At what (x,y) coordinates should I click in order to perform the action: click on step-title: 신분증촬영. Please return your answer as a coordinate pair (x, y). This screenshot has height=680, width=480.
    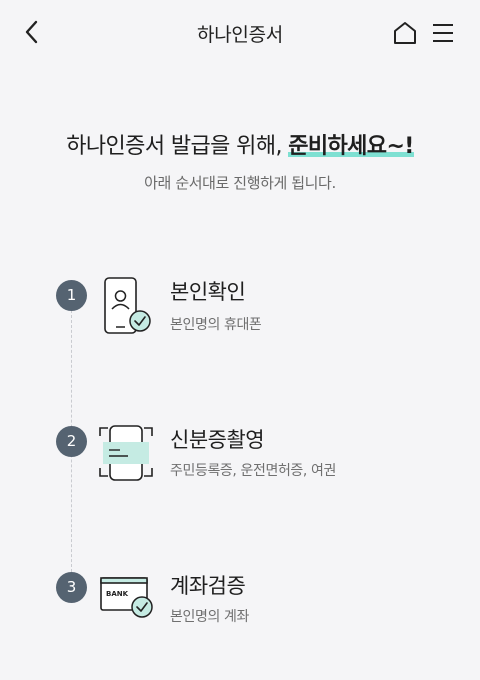
    Looking at the image, I should click on (217, 440).